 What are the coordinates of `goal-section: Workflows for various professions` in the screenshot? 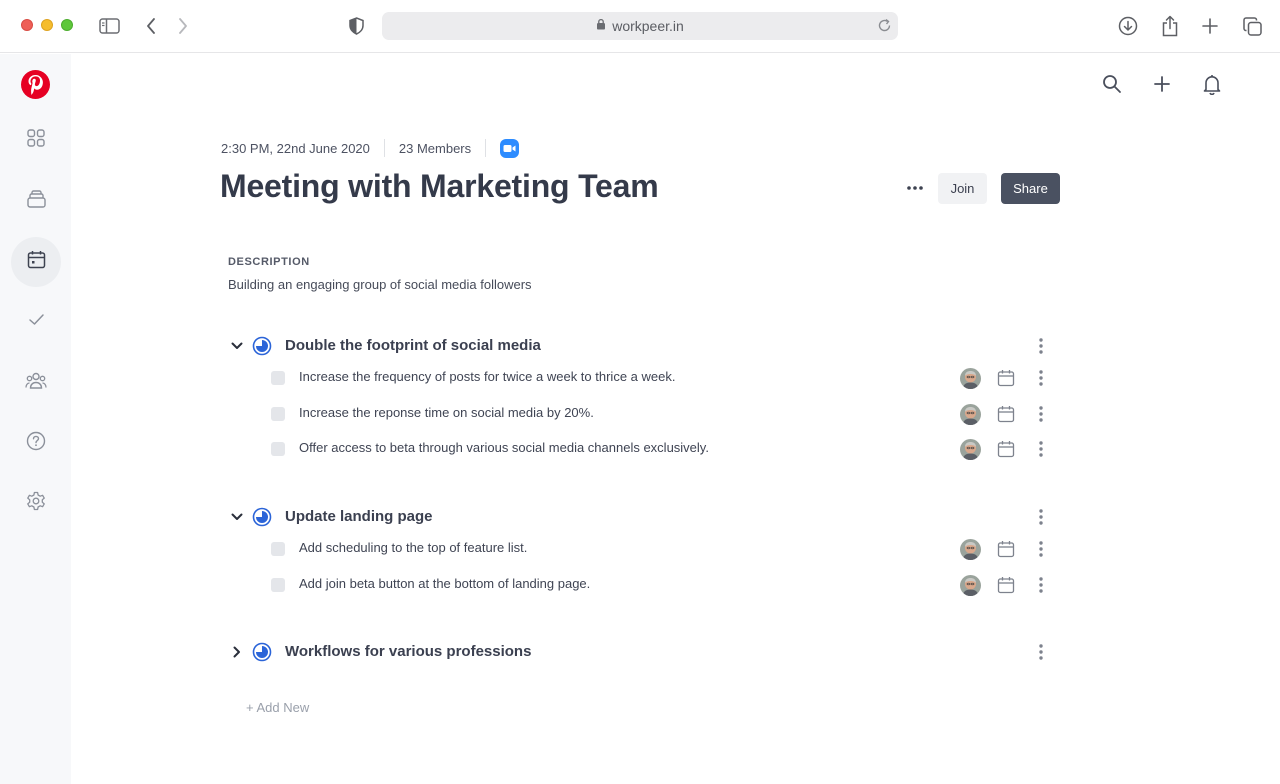 It's located at (648, 652).